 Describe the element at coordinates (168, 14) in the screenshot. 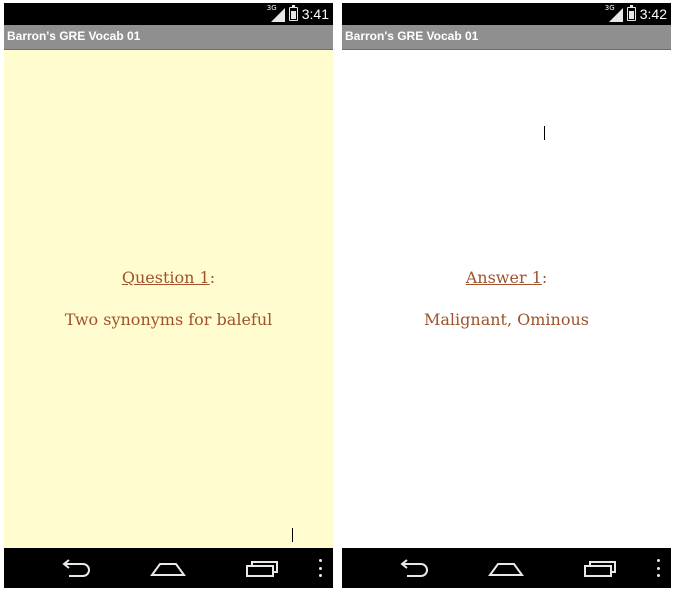

I see `status-bar: 3G 3:41` at that location.